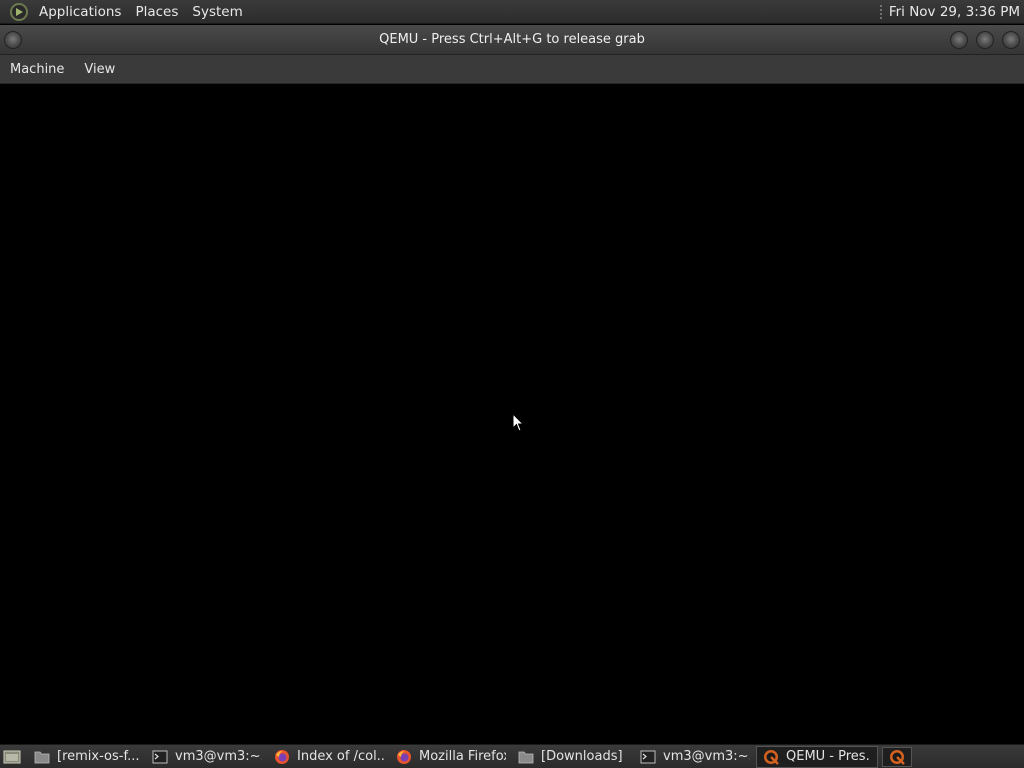 This screenshot has height=768, width=1024. Describe the element at coordinates (582, 756) in the screenshot. I see `taskbar-item-label: [Downloads]` at that location.